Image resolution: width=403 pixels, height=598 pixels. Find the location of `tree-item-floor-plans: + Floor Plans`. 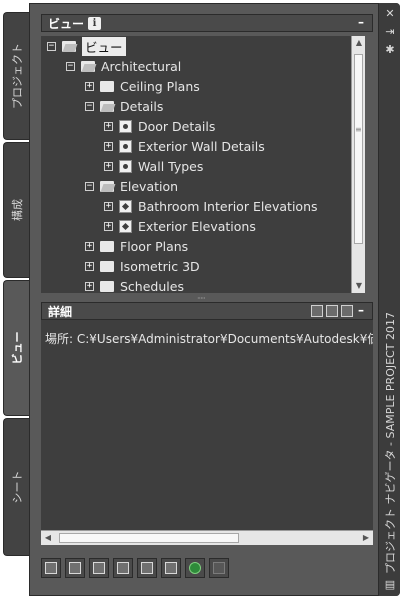

tree-item-floor-plans: + Floor Plans is located at coordinates (136, 246).